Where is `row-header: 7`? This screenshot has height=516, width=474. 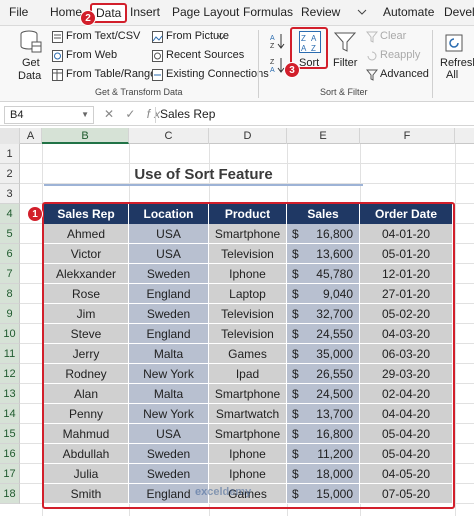
row-header: 7 is located at coordinates (10, 274).